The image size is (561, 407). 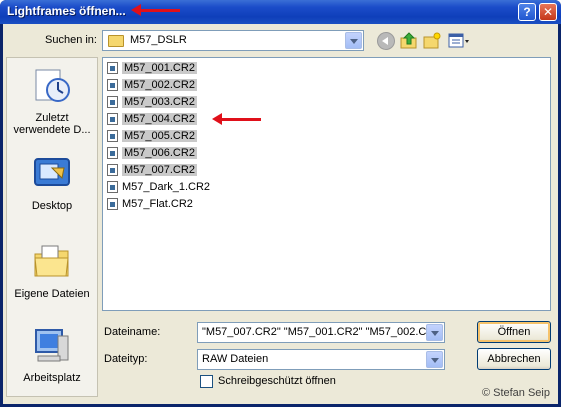 I want to click on recent-documents-icon, so click(x=52, y=86).